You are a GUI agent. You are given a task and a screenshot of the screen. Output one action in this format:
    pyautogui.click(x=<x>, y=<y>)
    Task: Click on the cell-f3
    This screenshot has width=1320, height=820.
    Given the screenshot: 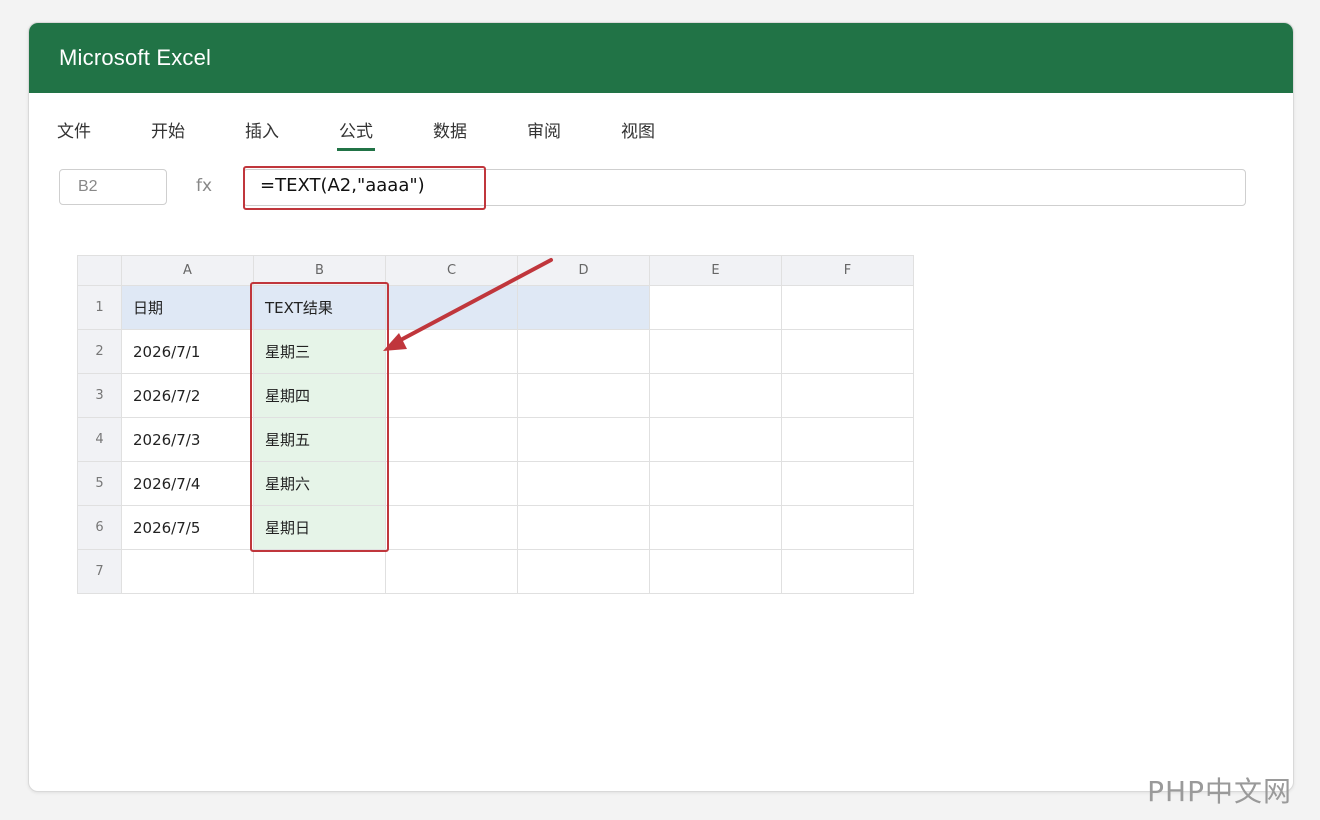 What is the action you would take?
    pyautogui.click(x=847, y=395)
    